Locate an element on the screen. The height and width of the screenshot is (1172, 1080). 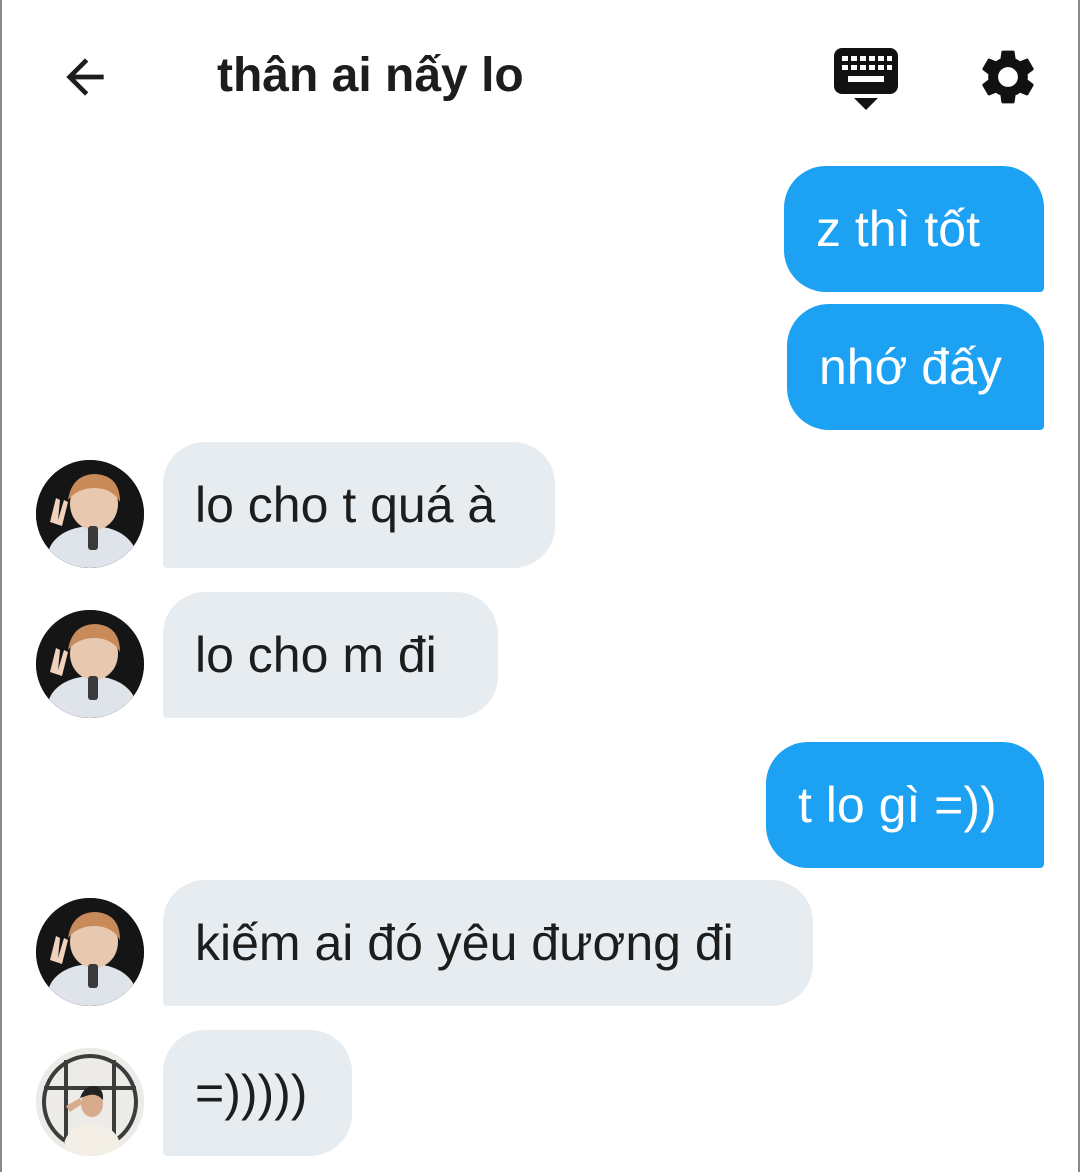
gear-icon is located at coordinates (1008, 77).